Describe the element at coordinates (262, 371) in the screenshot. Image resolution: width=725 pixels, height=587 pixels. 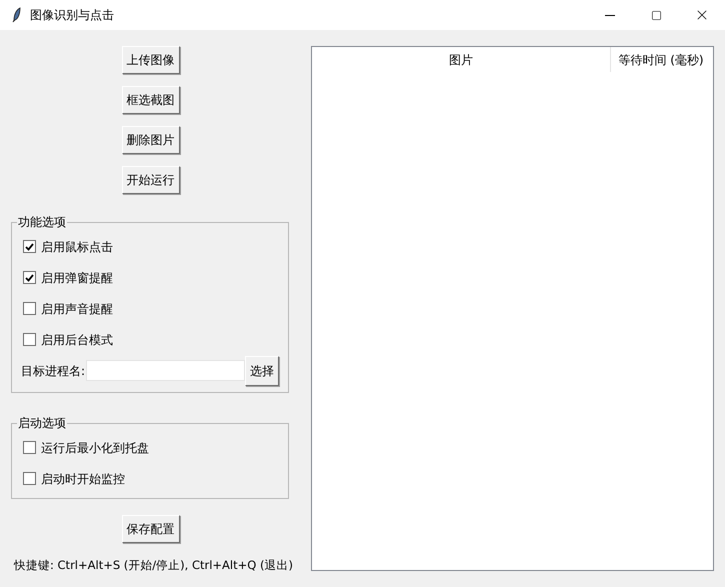
I see `choose-button: 选择` at that location.